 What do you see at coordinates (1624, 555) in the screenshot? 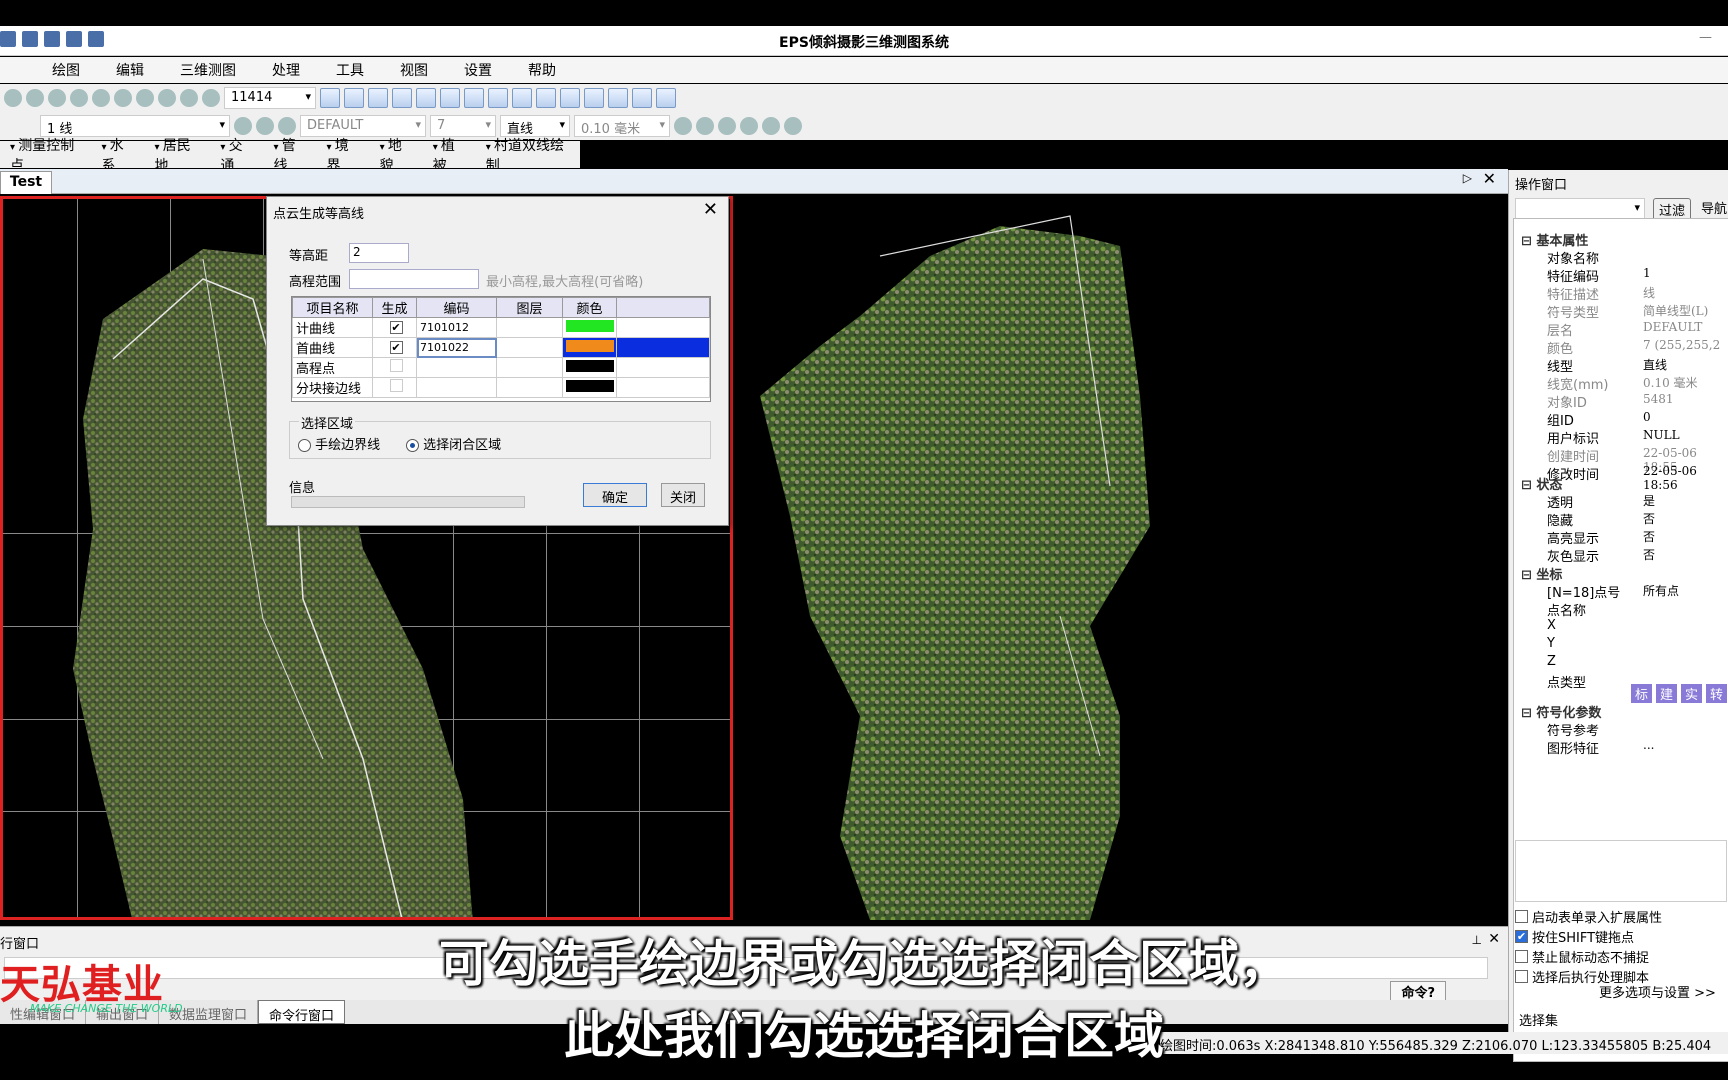
I see `property-row: 灰色显示 否` at bounding box center [1624, 555].